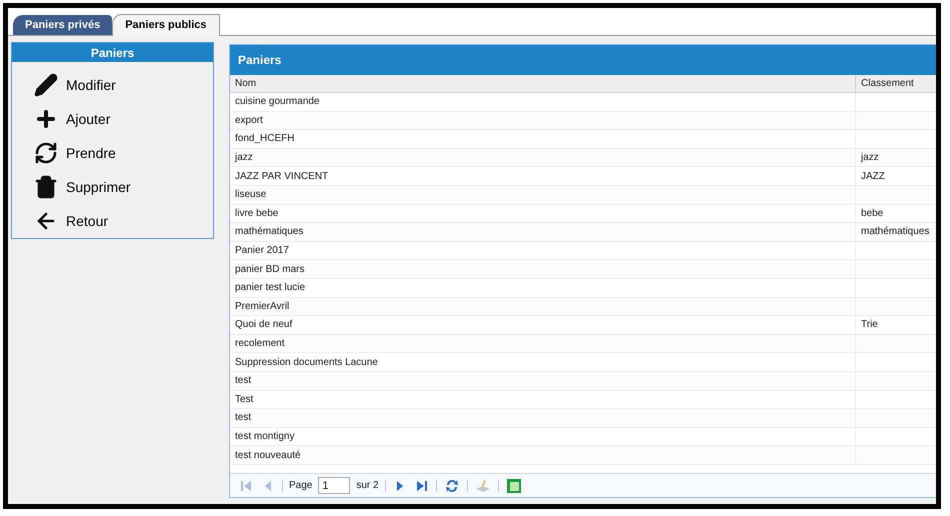 The image size is (950, 516). Describe the element at coordinates (46, 85) in the screenshot. I see `pencil-icon` at that location.